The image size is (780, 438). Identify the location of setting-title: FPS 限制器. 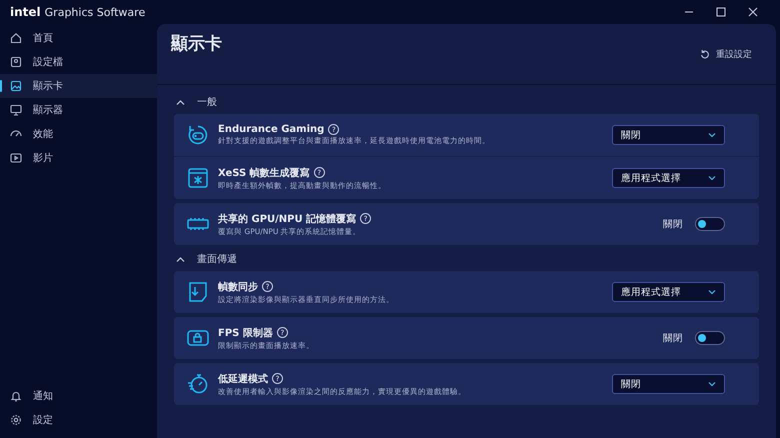
(245, 333).